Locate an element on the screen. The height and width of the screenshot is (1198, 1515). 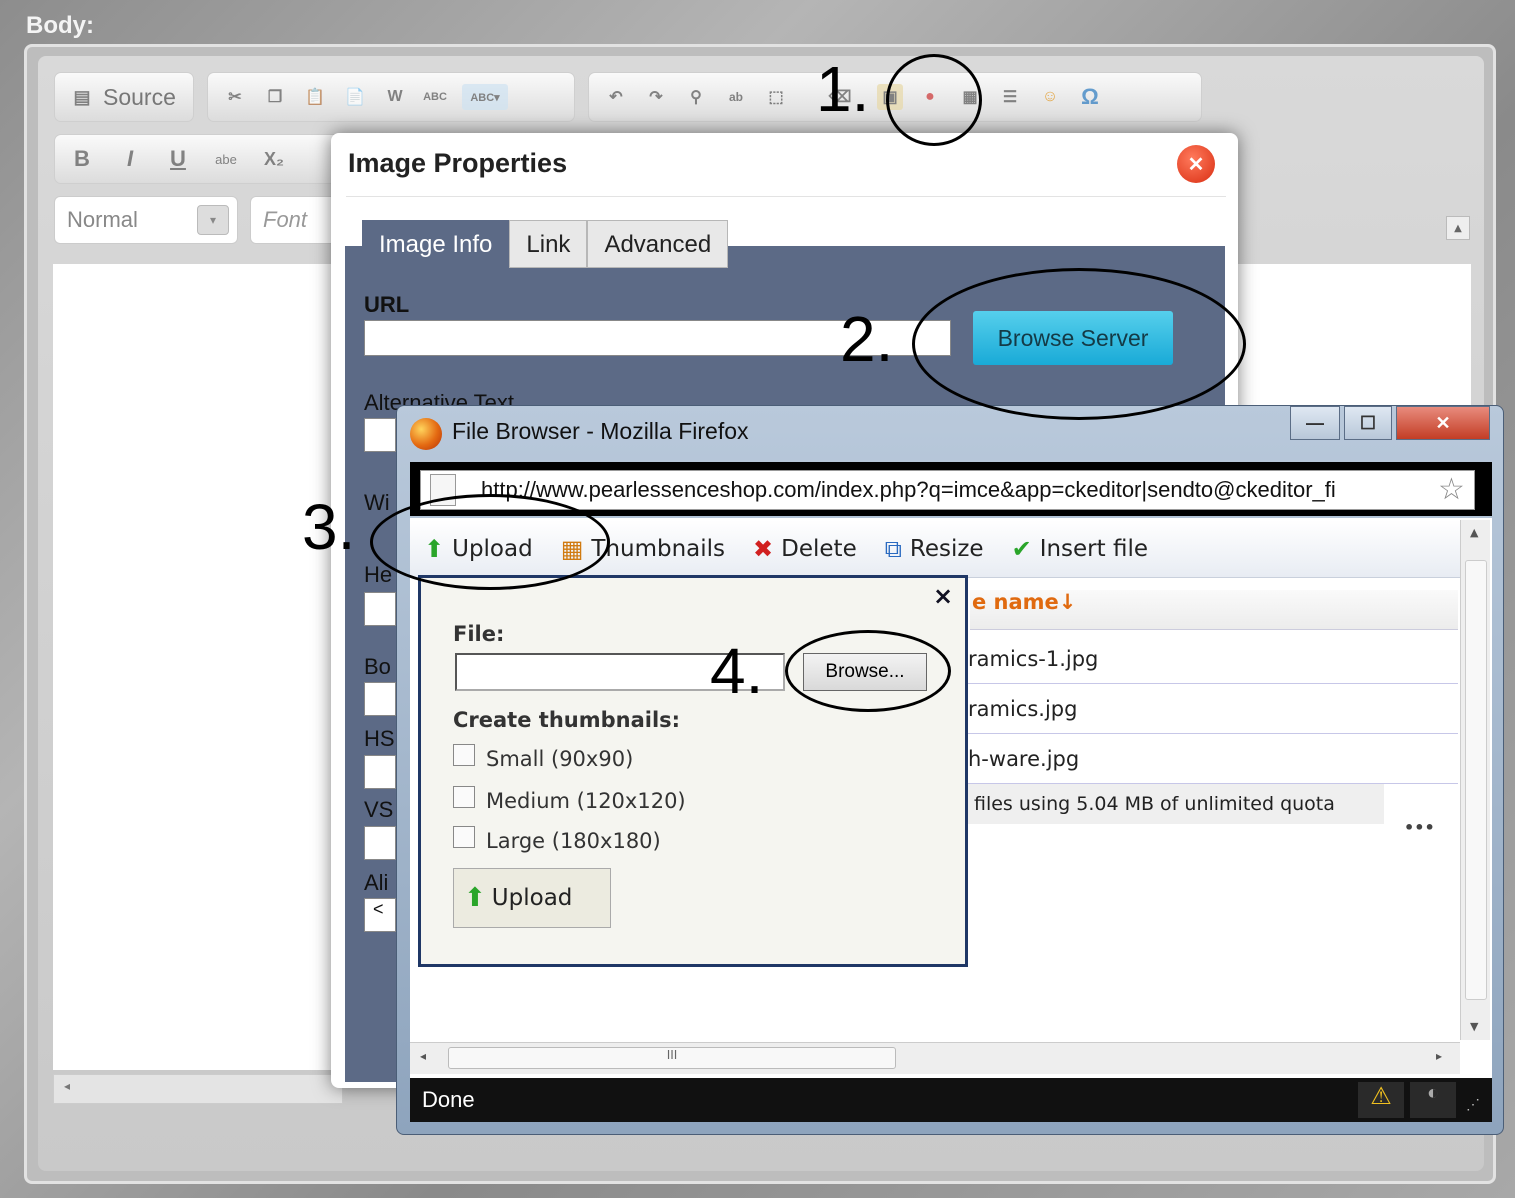
hspace-input is located at coordinates (380, 772).